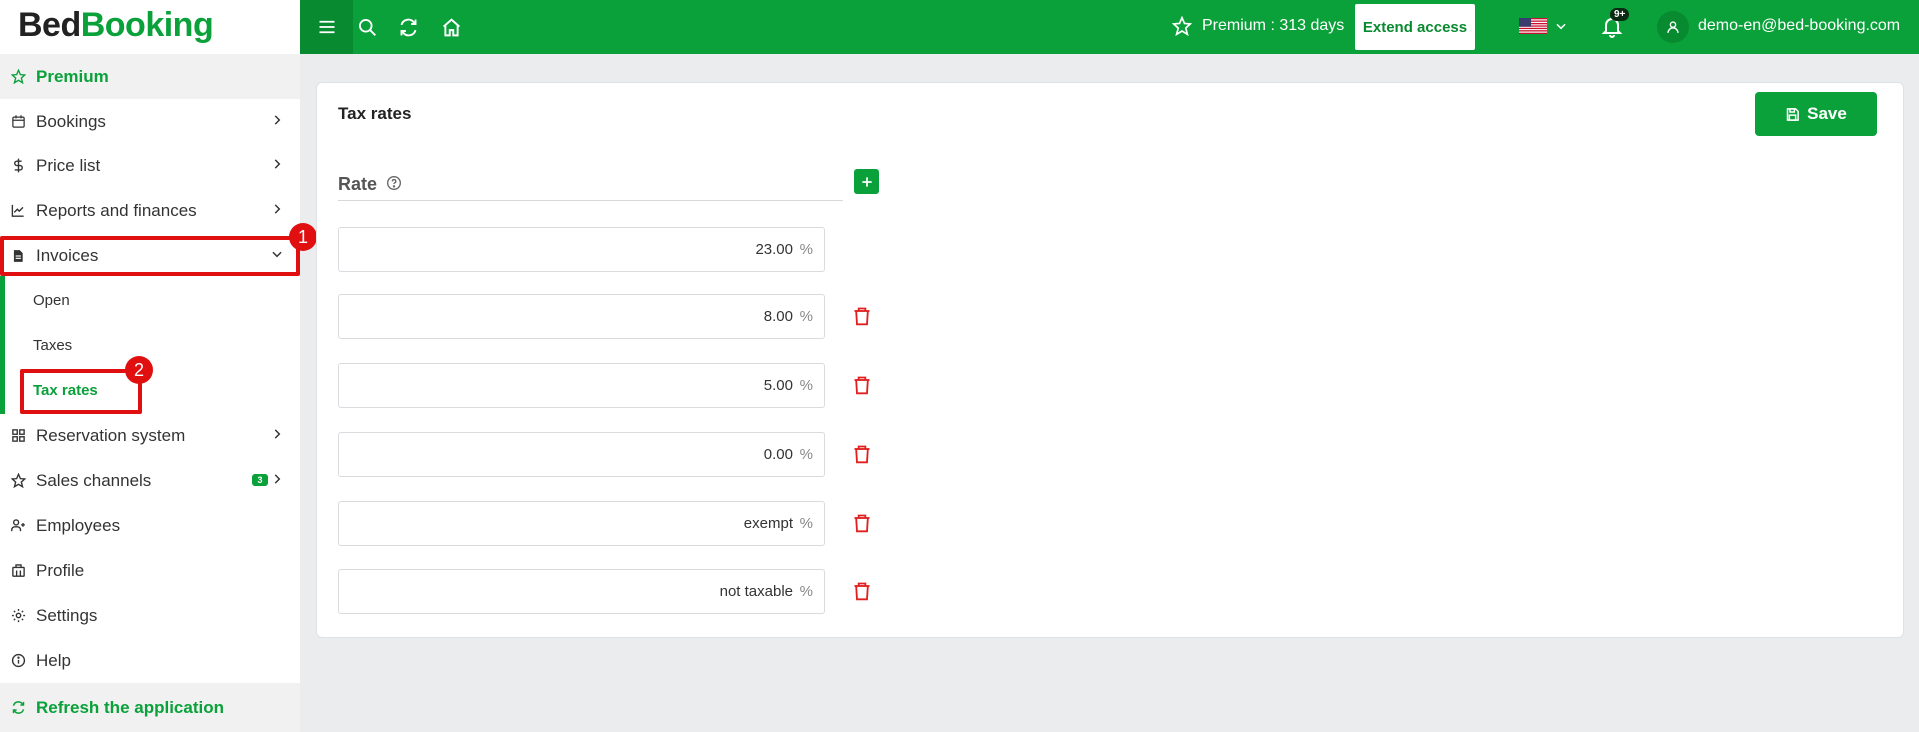 This screenshot has width=1919, height=732. I want to click on callout-number-1: 1, so click(303, 237).